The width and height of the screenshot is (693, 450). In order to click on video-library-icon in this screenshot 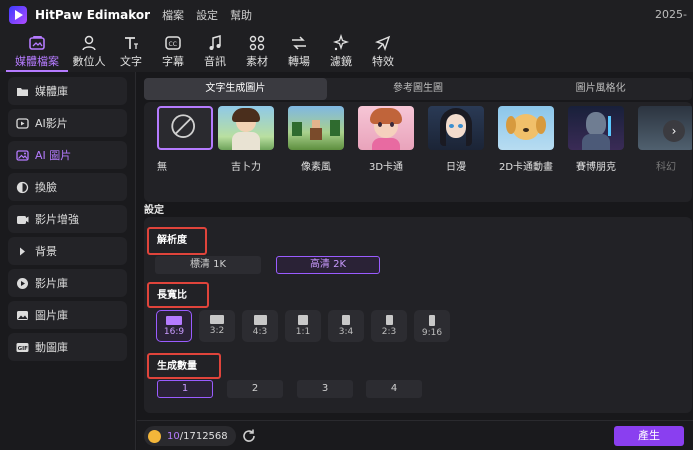, I will do `click(22, 283)`.